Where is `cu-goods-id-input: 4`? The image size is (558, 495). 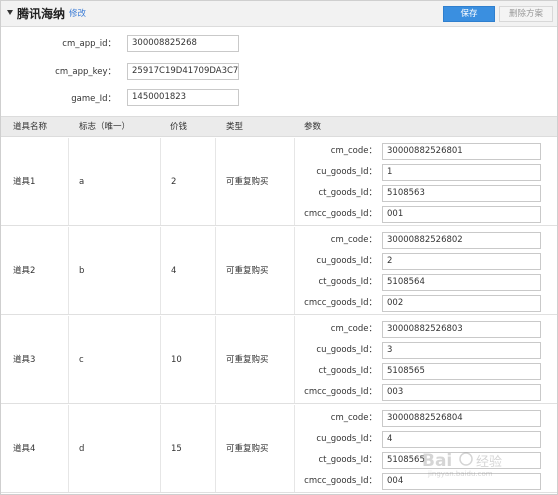
cu-goods-id-input: 4 is located at coordinates (461, 439).